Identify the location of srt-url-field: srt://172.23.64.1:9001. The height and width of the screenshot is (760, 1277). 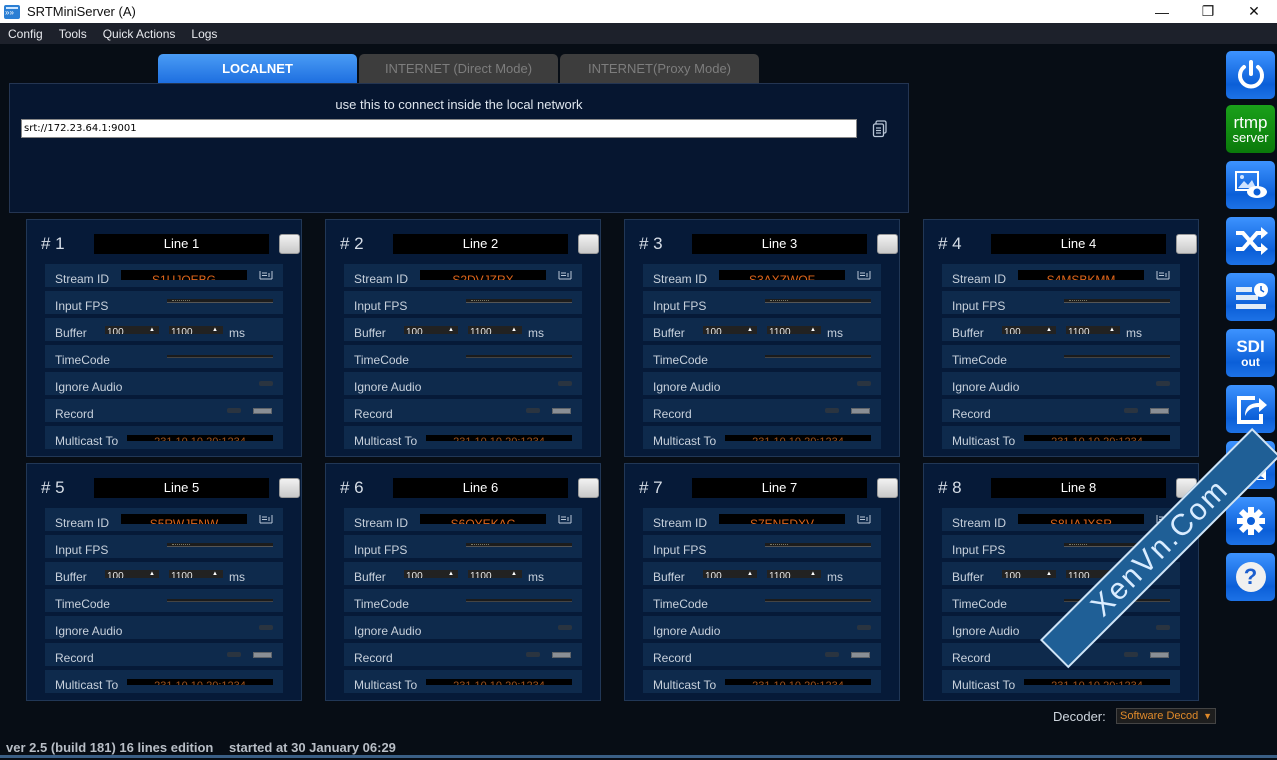
(439, 128).